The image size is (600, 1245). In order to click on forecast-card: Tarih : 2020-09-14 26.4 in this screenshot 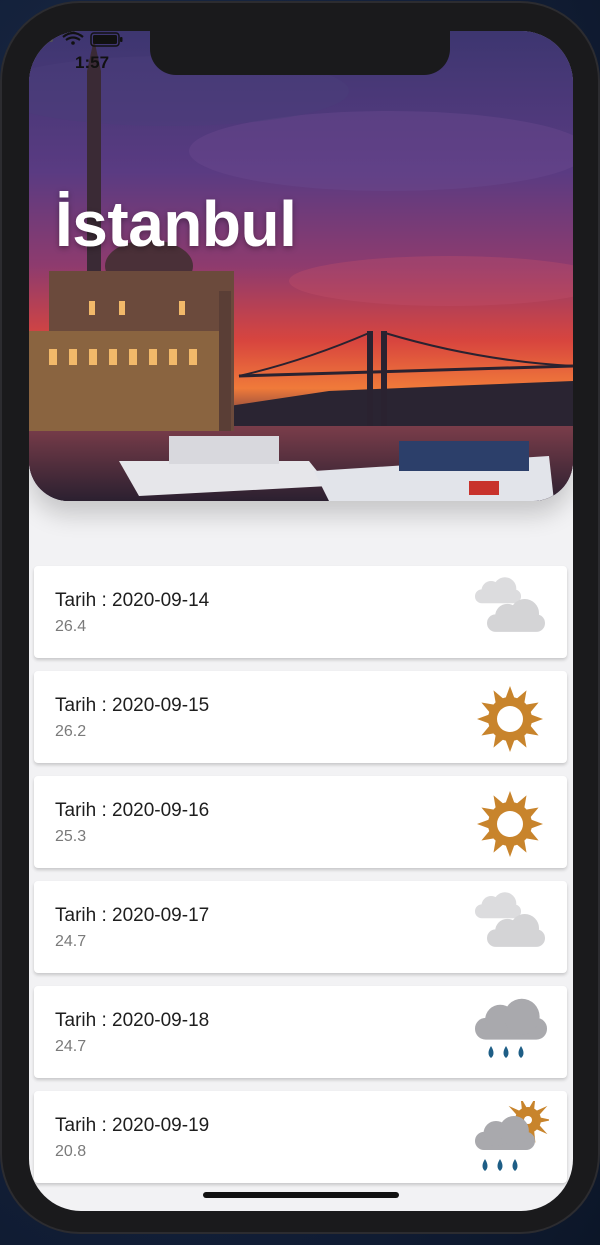, I will do `click(300, 612)`.